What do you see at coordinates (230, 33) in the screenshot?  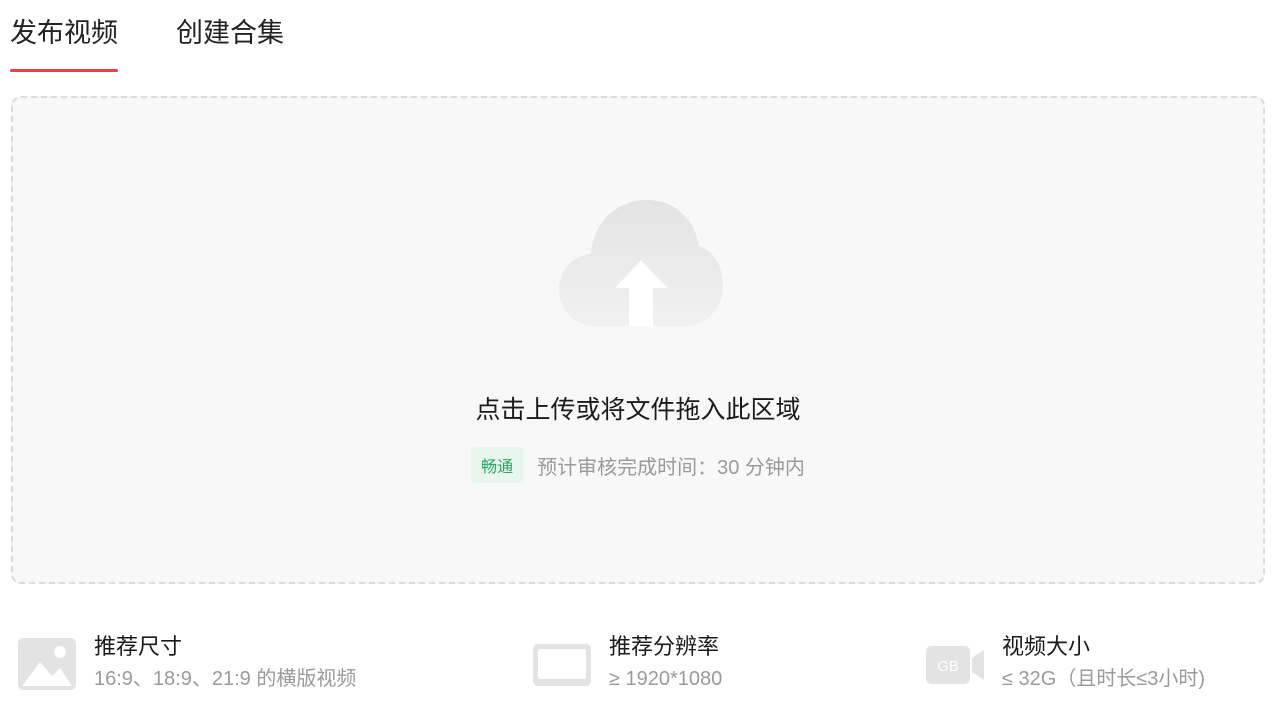 I see `tab-create-collection: 创建合集` at bounding box center [230, 33].